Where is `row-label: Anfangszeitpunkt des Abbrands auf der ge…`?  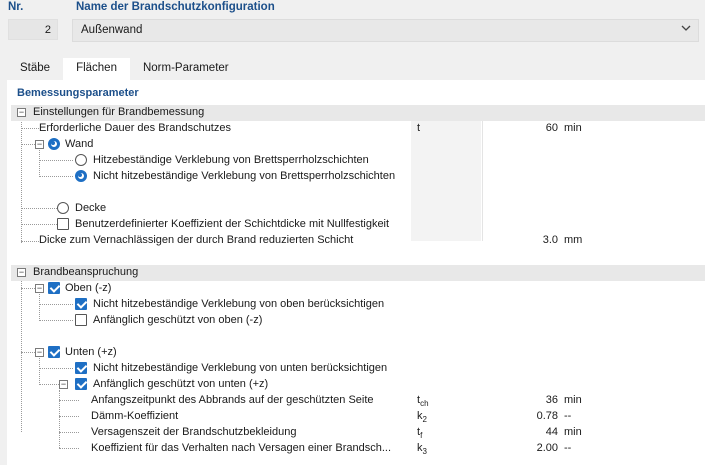
row-label: Anfangszeitpunkt des Abbrands auf der ge… is located at coordinates (232, 400).